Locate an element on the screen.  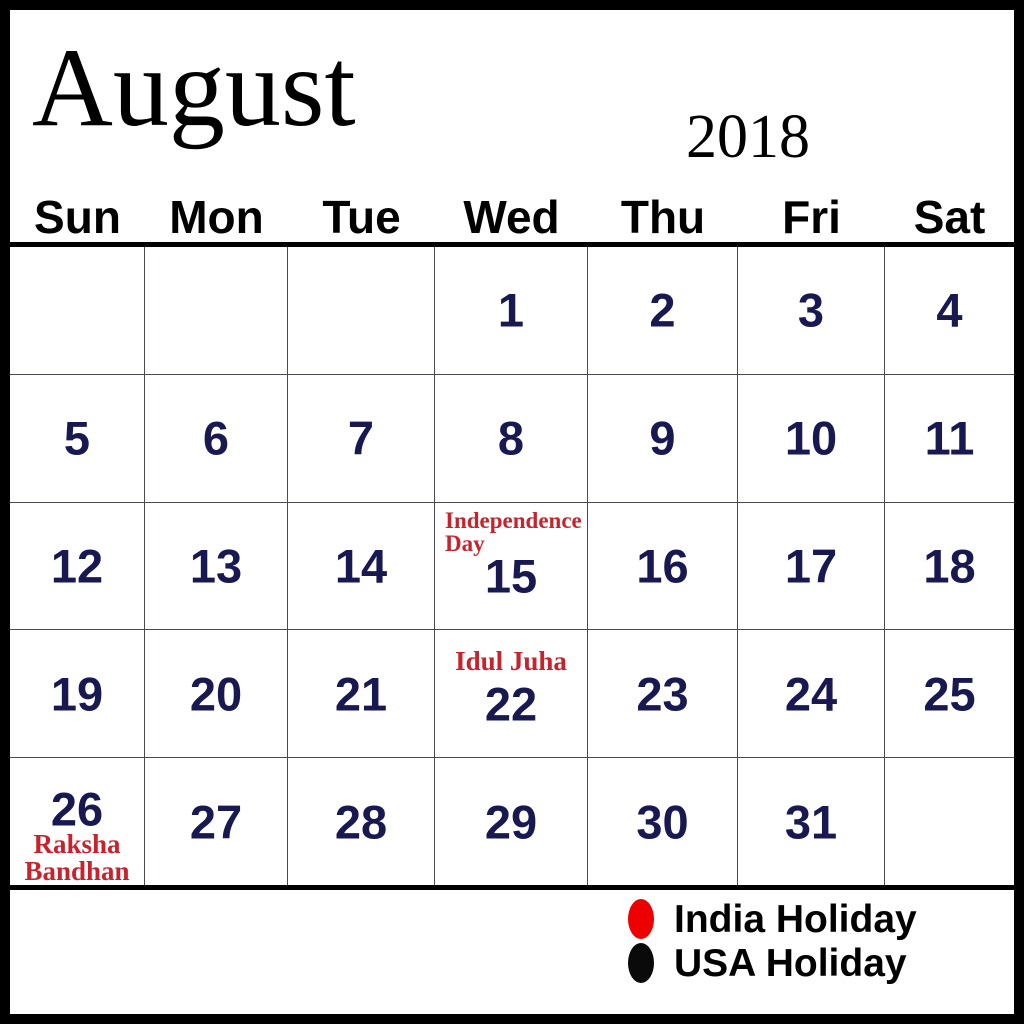
day-cell-3: 3 is located at coordinates (811, 310).